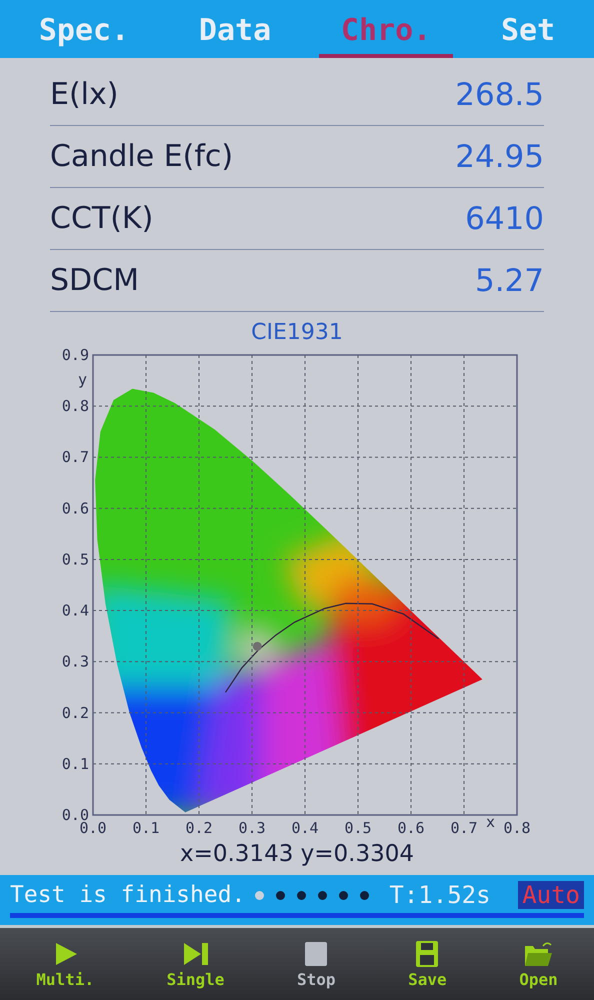 The height and width of the screenshot is (1000, 594). I want to click on reading-value: 6410, so click(504, 218).